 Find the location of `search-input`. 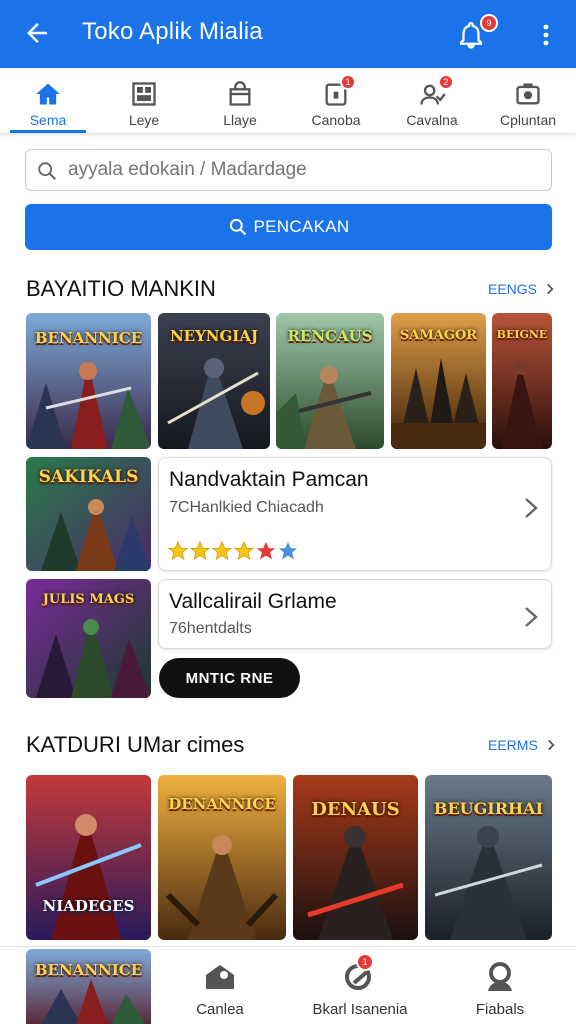

search-input is located at coordinates (288, 170).